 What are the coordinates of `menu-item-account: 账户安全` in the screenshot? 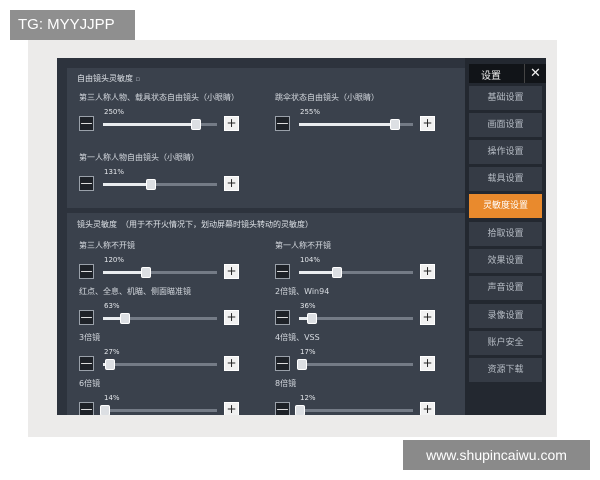 It's located at (505, 343).